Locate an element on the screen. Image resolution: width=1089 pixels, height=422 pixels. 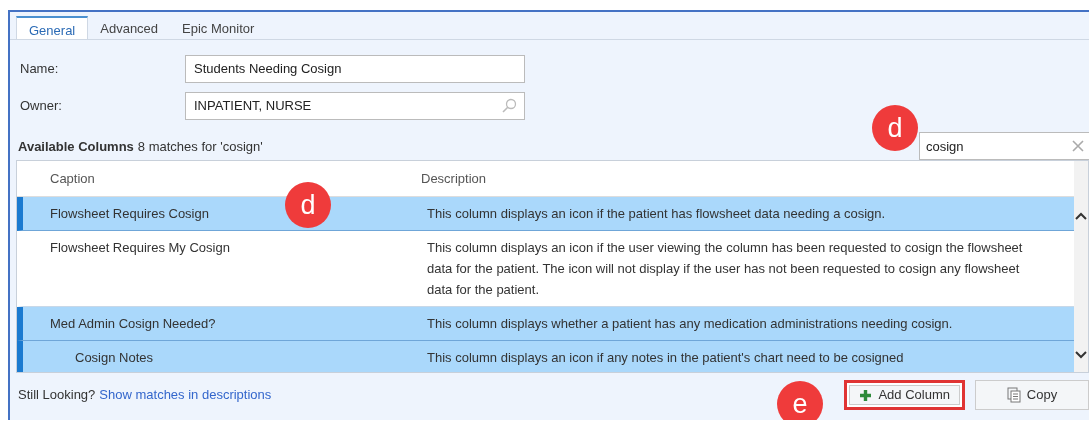
tab: Epic Monitor is located at coordinates (218, 27).